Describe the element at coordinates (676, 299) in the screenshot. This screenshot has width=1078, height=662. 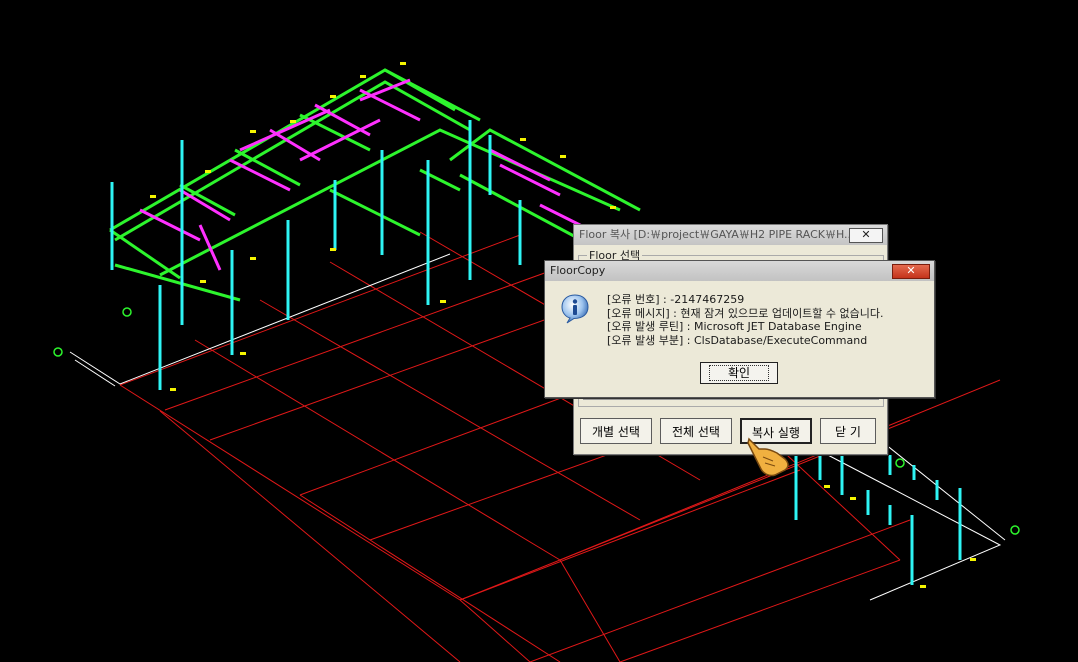
I see `error-line-number: [오류 번호] : -2147467259` at that location.